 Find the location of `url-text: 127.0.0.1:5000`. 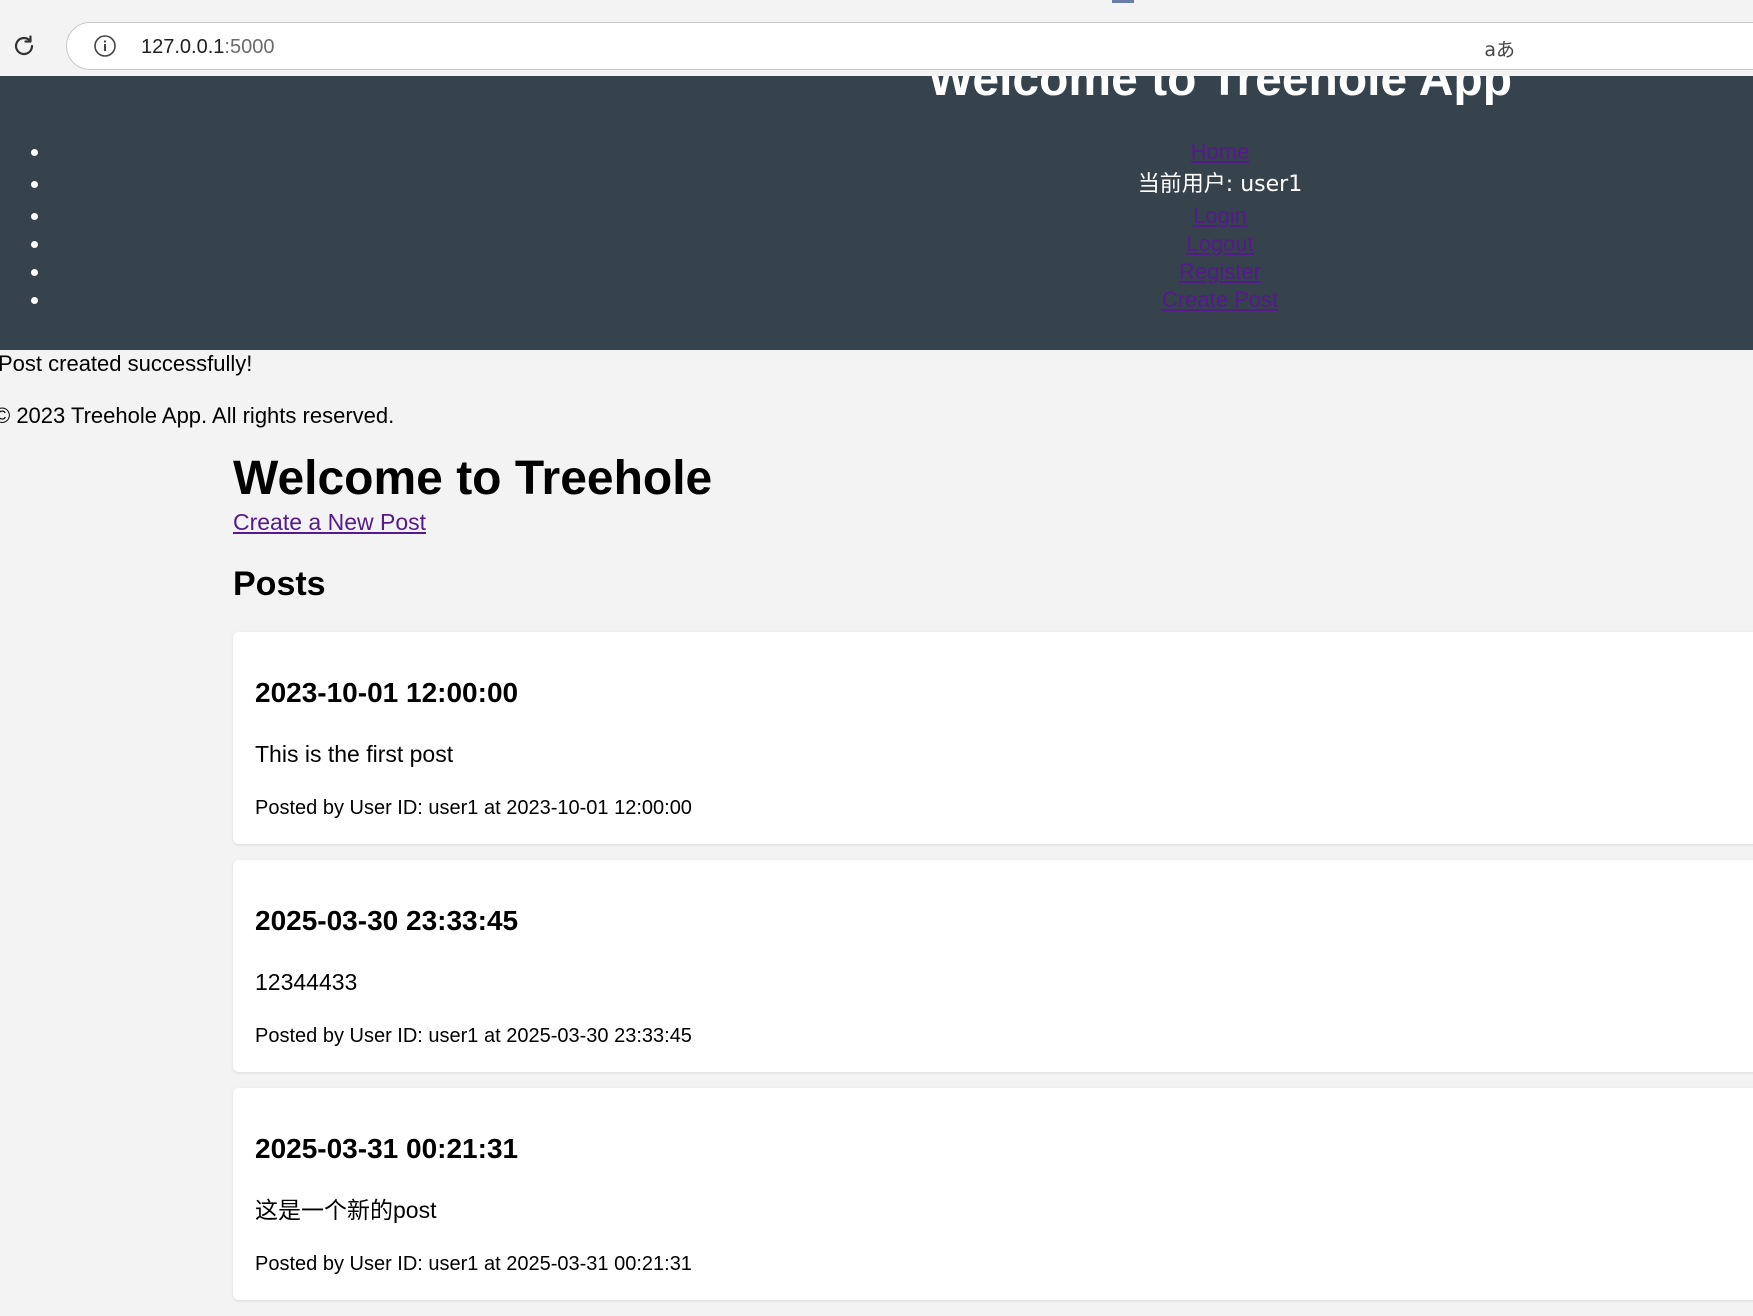

url-text: 127.0.0.1:5000 is located at coordinates (207, 47).